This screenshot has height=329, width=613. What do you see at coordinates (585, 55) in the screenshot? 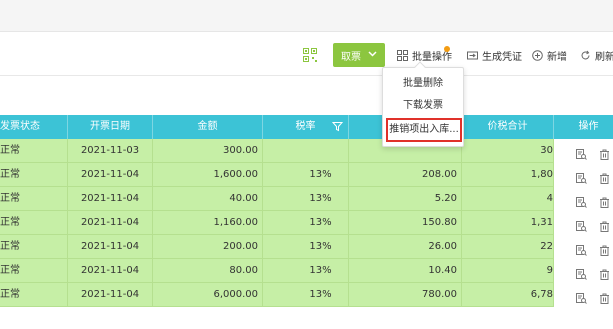
I see `refresh-icon` at bounding box center [585, 55].